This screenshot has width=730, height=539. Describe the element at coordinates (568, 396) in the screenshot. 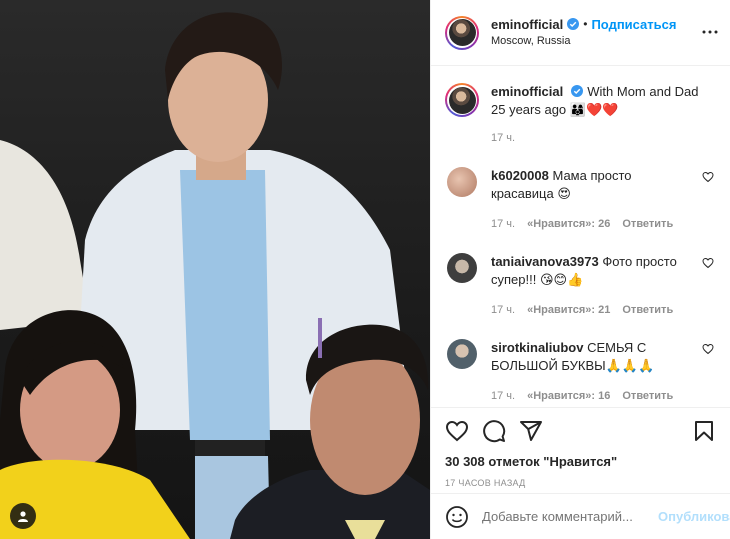

I see `comment-likes: «Нравится»: 16` at that location.